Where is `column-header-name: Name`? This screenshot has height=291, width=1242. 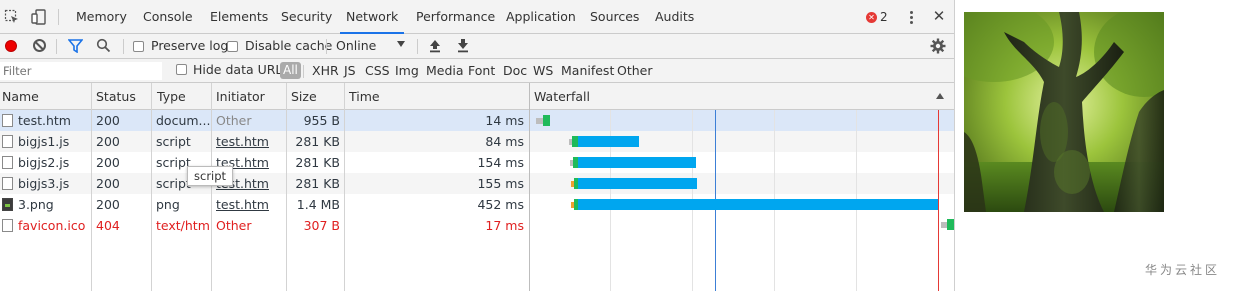 column-header-name: Name is located at coordinates (19, 96).